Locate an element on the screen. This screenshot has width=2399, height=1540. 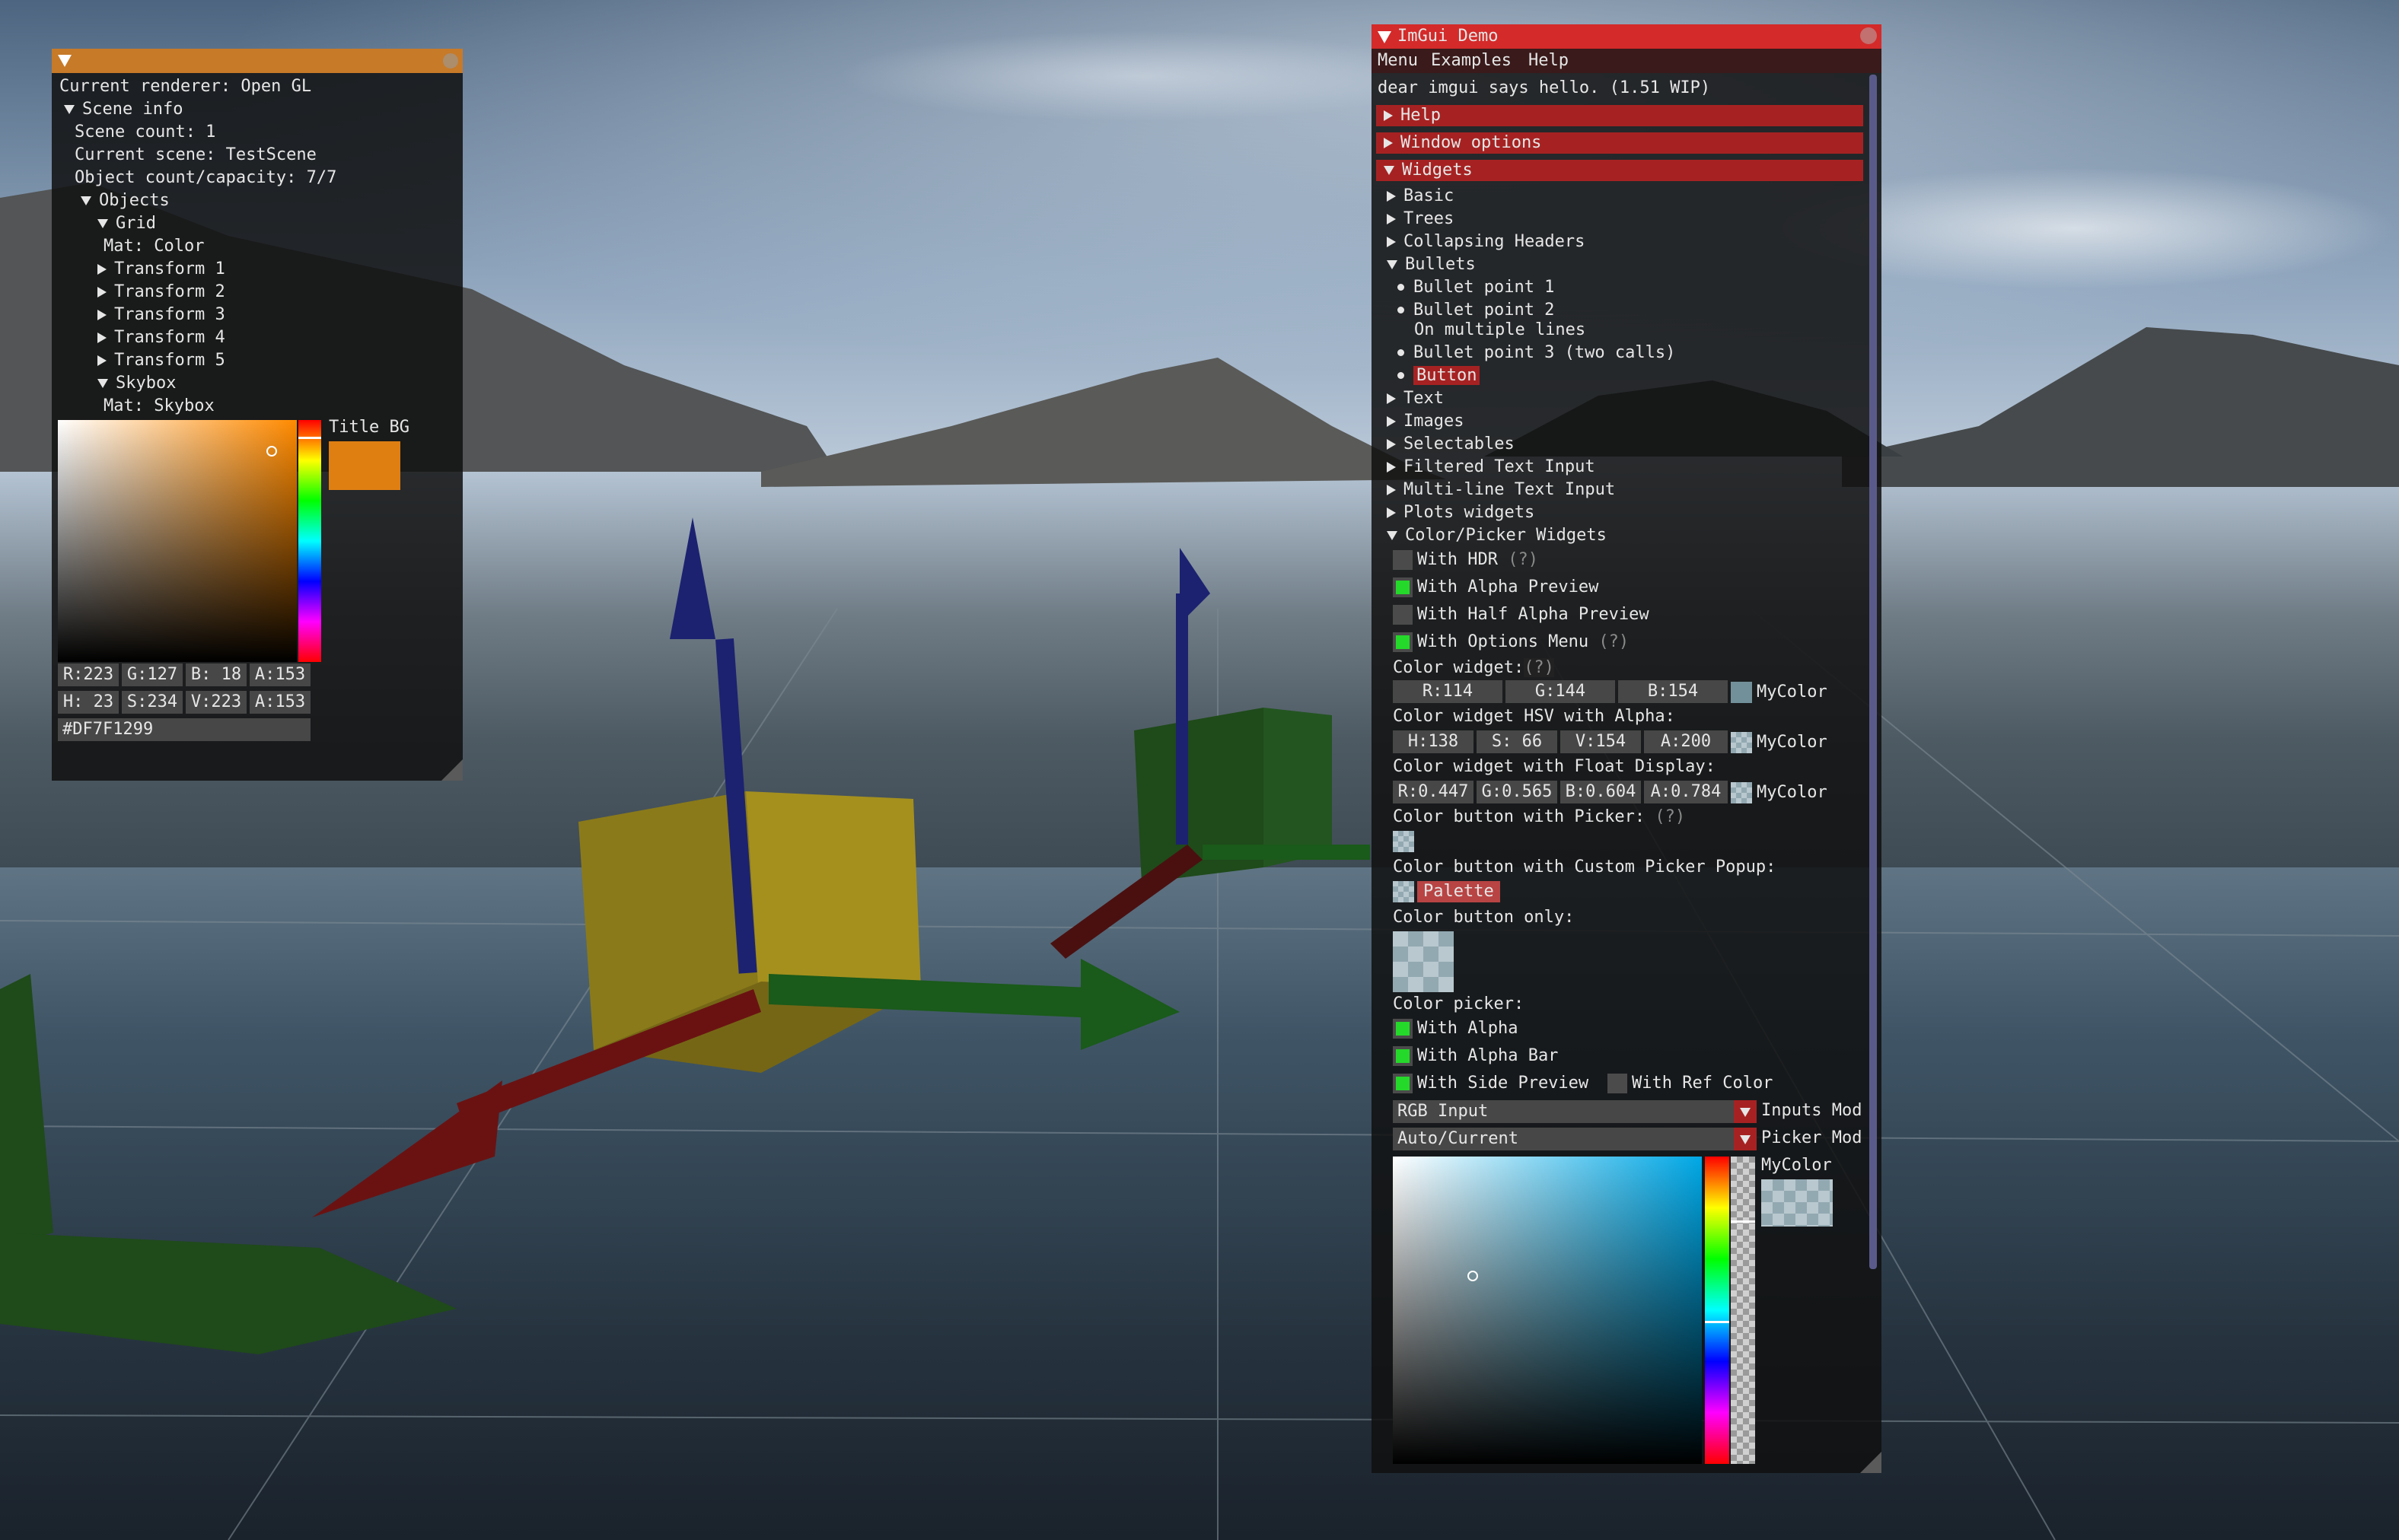
bullet-button: Button is located at coordinates (1447, 376).